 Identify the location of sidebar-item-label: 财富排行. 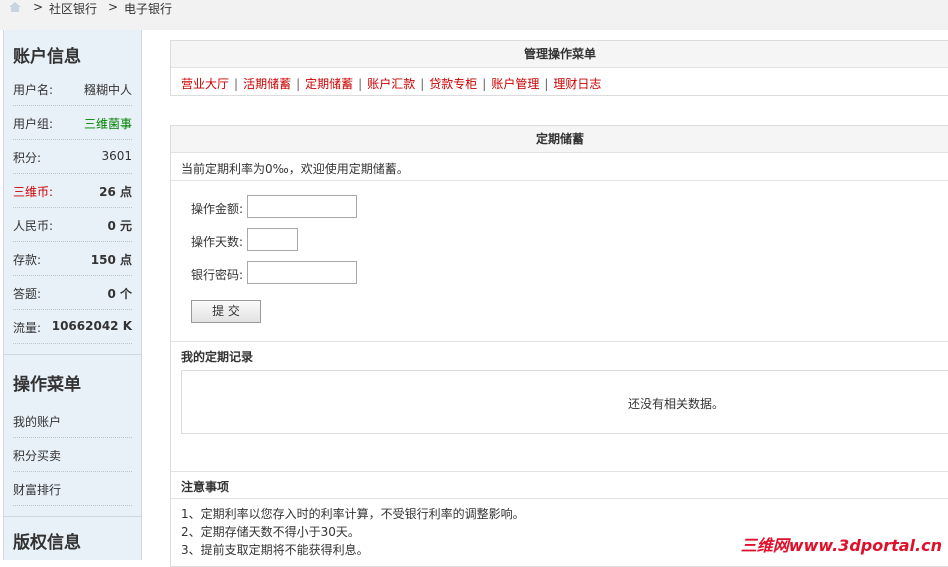
(37, 490).